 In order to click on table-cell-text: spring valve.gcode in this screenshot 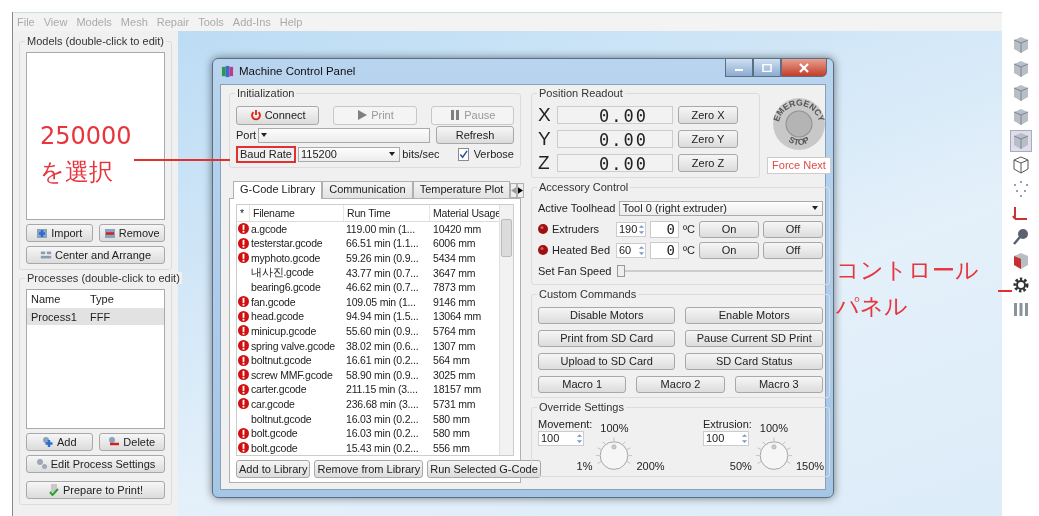, I will do `click(293, 345)`.